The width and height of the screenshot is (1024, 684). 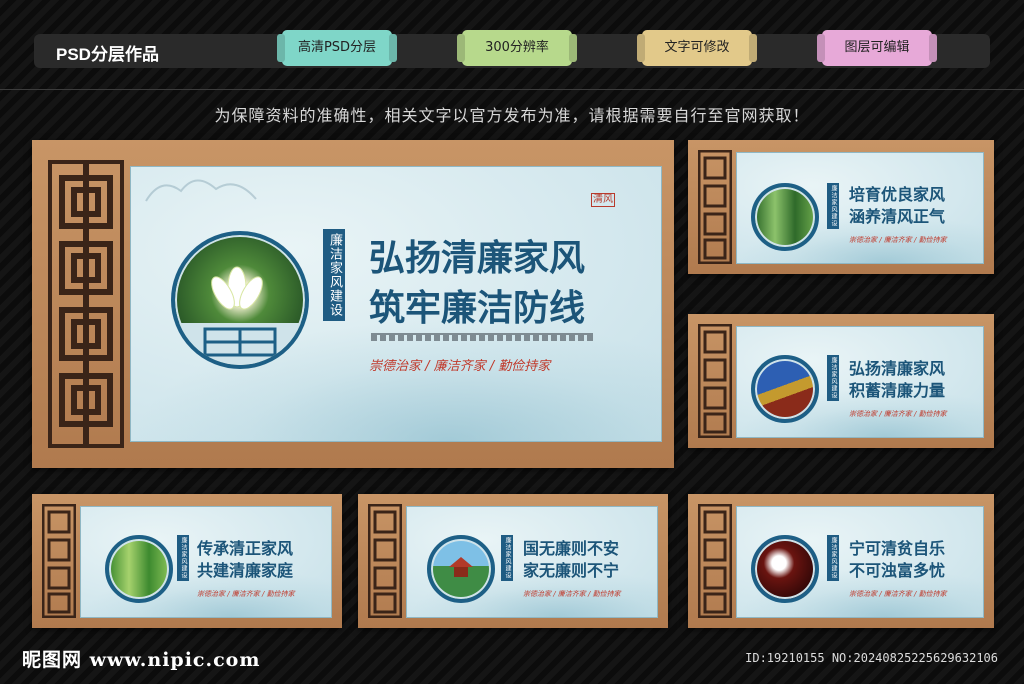 What do you see at coordinates (139, 569) in the screenshot?
I see `bamboo-green-photo` at bounding box center [139, 569].